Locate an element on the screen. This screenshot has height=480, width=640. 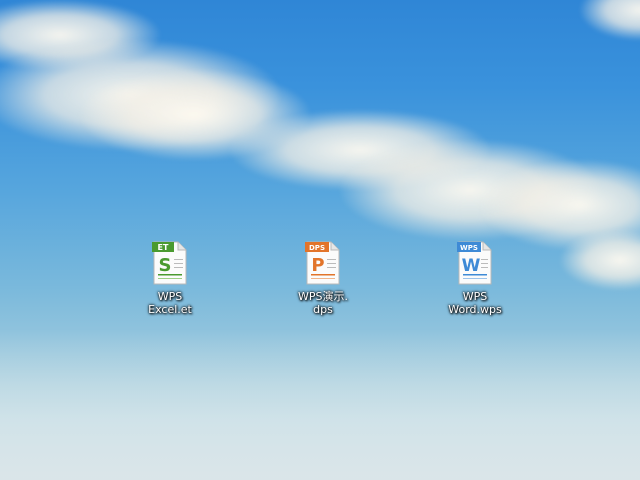
icon-label: WPS Excel.et is located at coordinates (170, 303).